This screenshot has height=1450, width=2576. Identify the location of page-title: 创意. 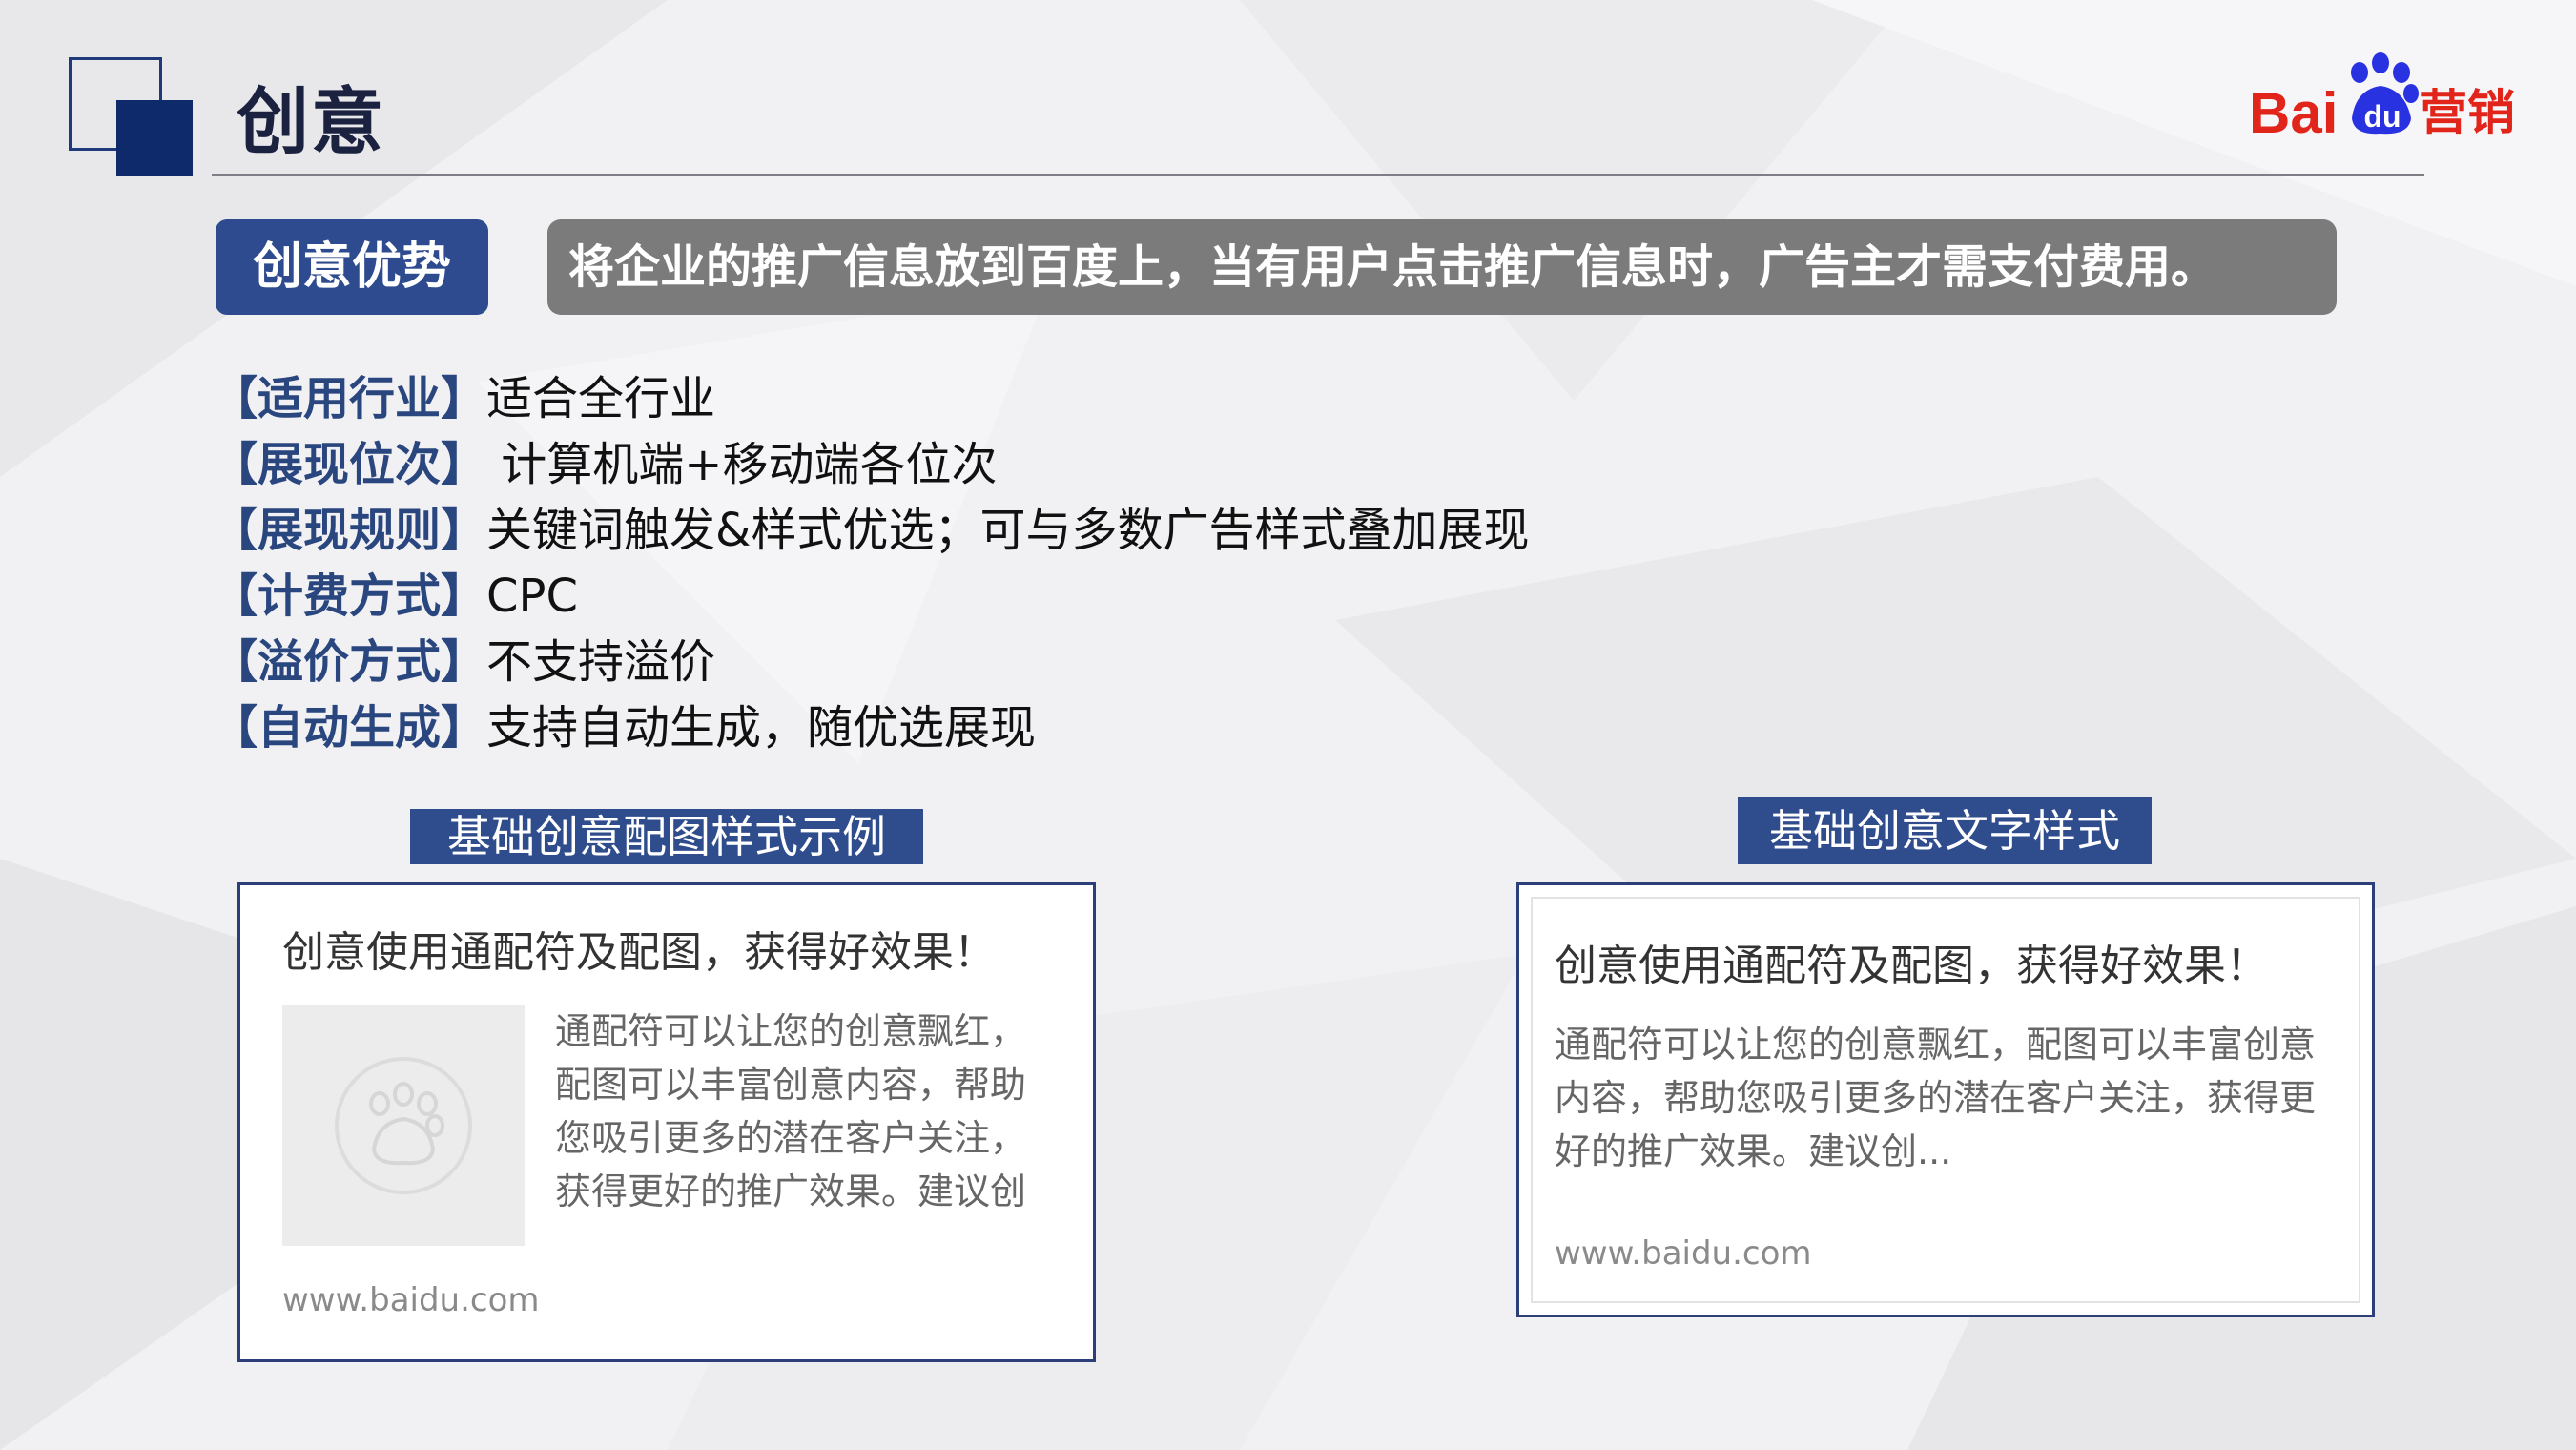
(311, 122).